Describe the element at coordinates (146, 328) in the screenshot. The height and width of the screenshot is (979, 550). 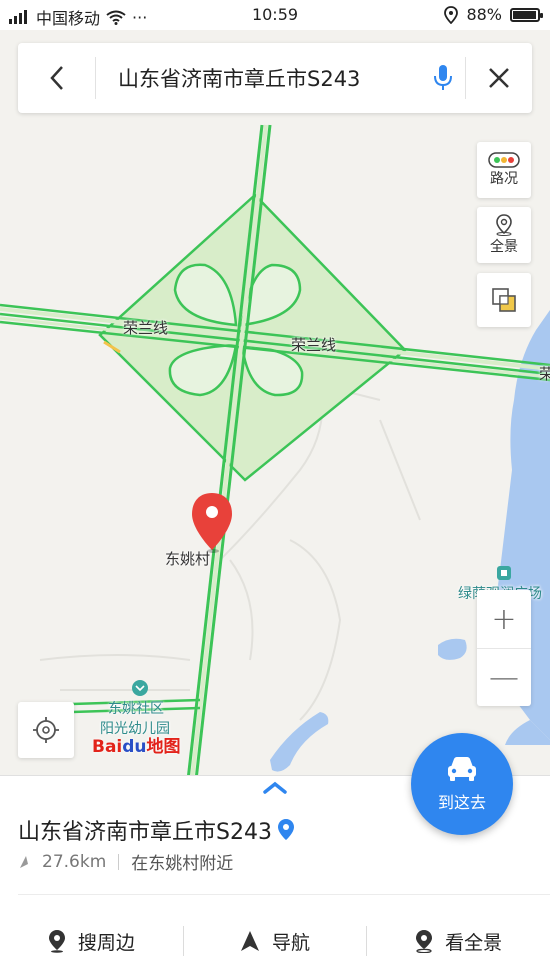
I see `road-label-ronglan-1: 荣兰线` at that location.